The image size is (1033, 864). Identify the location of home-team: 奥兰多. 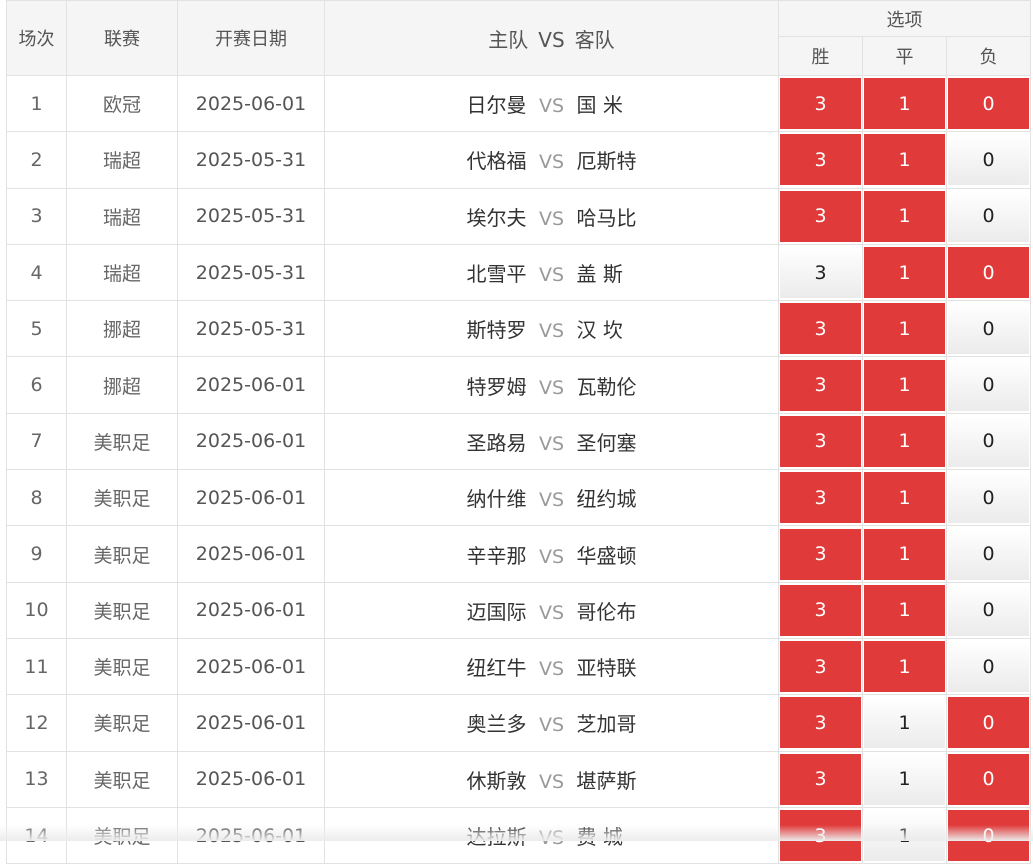
(496, 724).